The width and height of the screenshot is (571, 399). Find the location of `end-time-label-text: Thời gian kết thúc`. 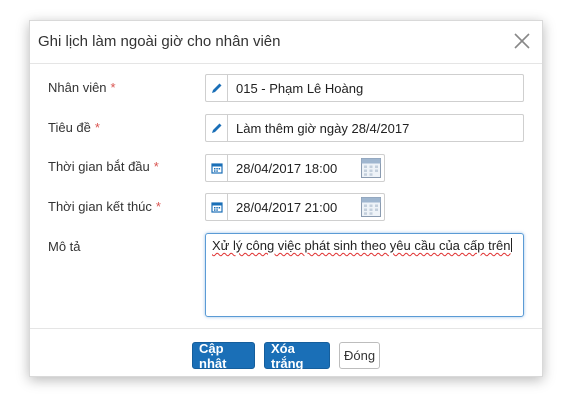

end-time-label-text: Thời gian kết thúc is located at coordinates (100, 206).